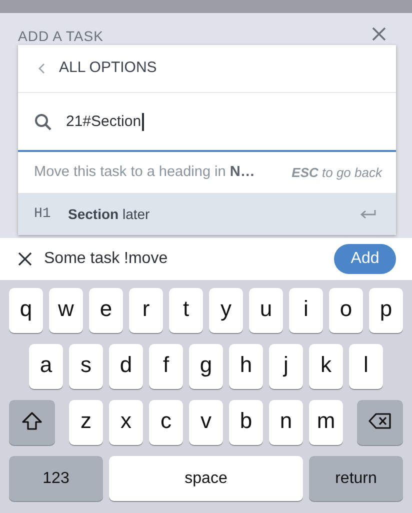 This screenshot has width=412, height=513. I want to click on key: q, so click(26, 310).